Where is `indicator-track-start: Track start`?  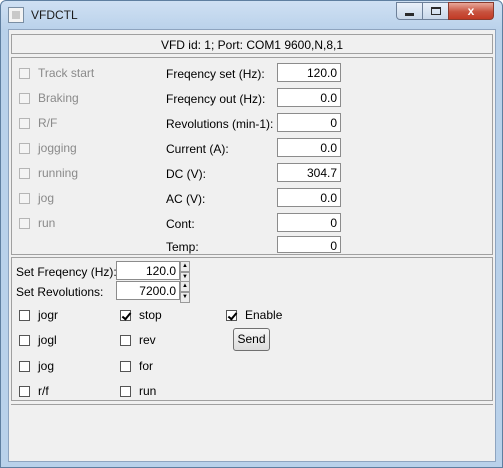 indicator-track-start: Track start is located at coordinates (56, 73).